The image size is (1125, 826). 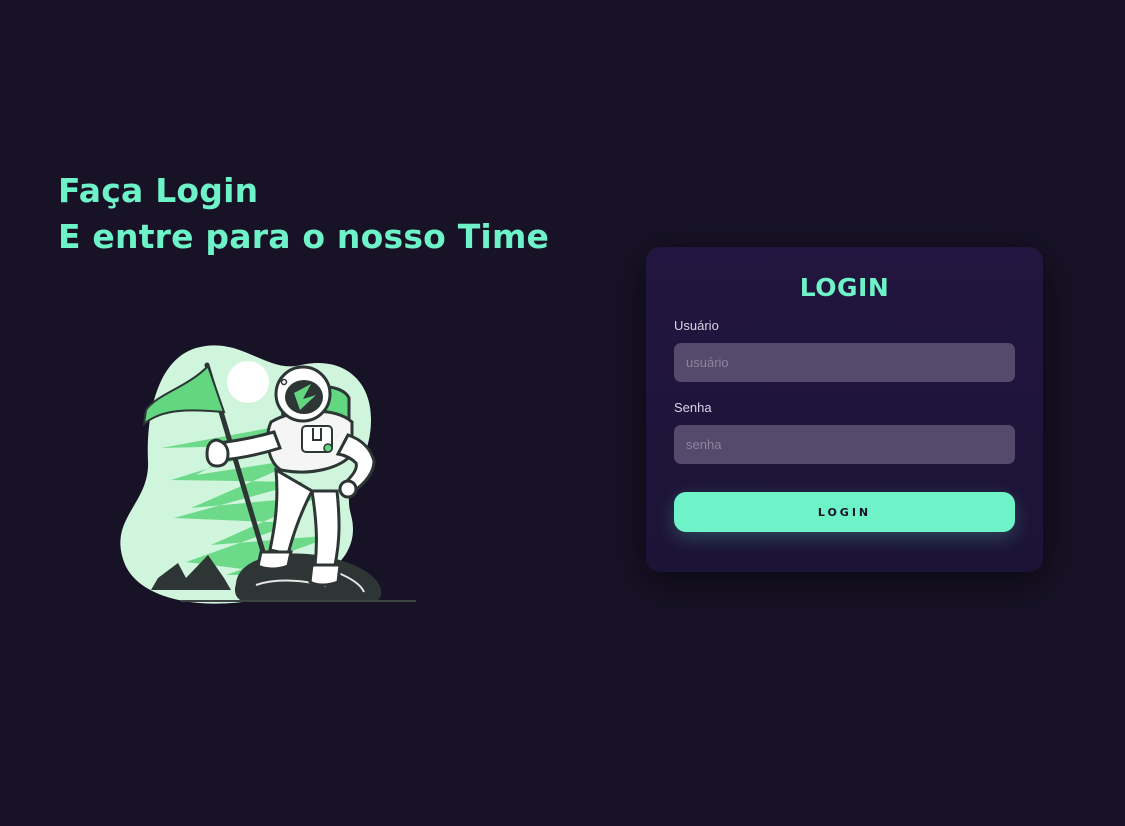 I want to click on username-label: Usuário, so click(x=696, y=325).